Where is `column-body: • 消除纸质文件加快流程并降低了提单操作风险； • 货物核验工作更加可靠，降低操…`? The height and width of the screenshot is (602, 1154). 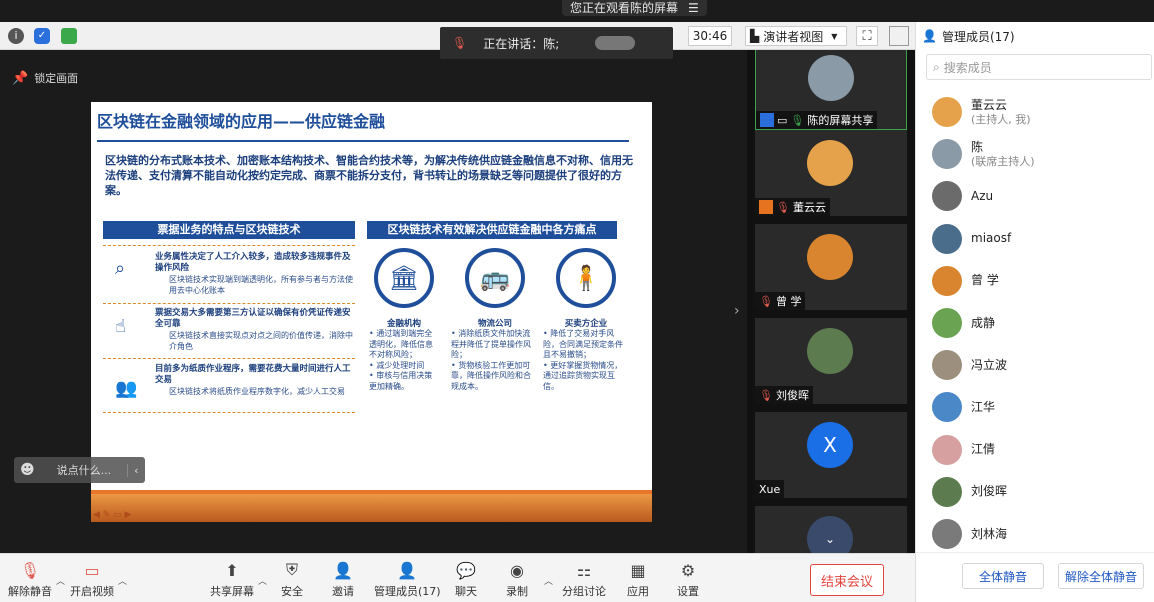
column-body: • 消除纸质文件加快流程并降低了提单操作风险； • 货物核验工作更加可靠，降低操… is located at coordinates (491, 360).